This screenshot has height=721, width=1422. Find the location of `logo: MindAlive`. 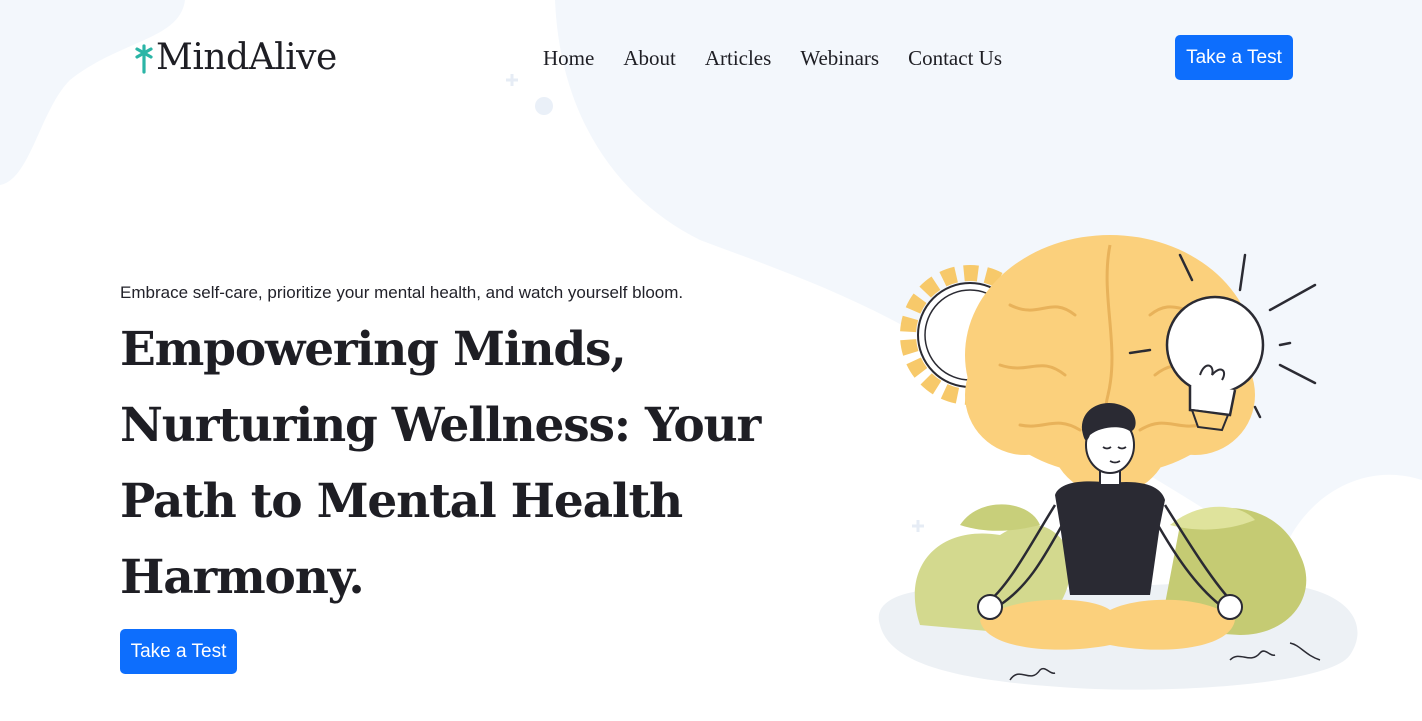

logo: MindAlive is located at coordinates (235, 58).